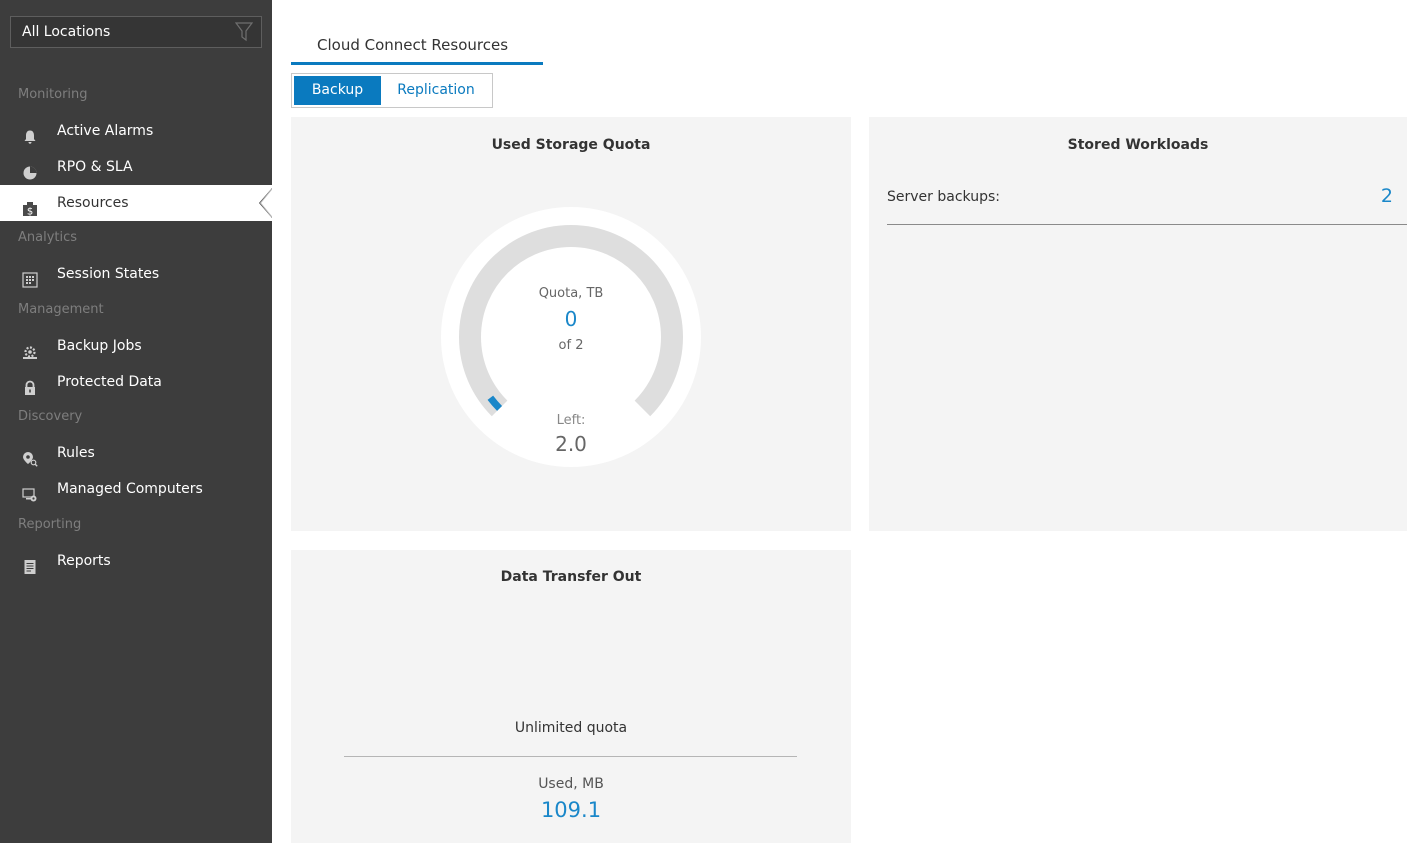  I want to click on tab-cloud-connect-resources: Cloud Connect Resources, so click(417, 49).